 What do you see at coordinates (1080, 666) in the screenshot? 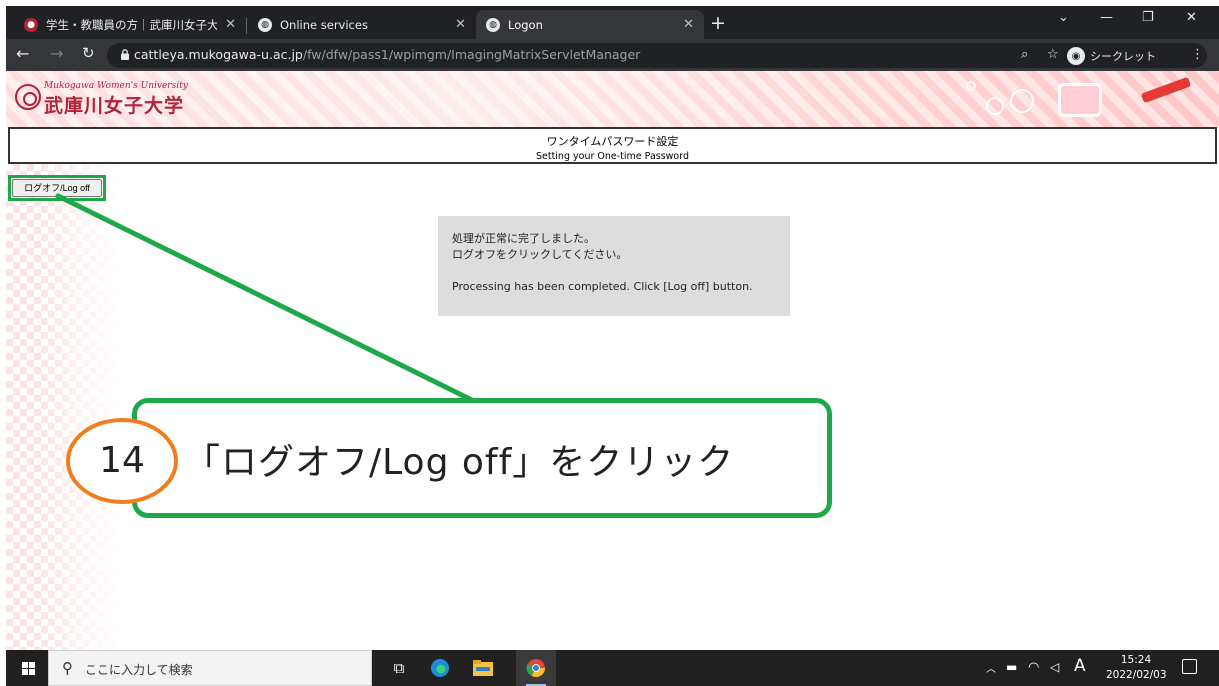
I see `ime-indicator: A` at bounding box center [1080, 666].